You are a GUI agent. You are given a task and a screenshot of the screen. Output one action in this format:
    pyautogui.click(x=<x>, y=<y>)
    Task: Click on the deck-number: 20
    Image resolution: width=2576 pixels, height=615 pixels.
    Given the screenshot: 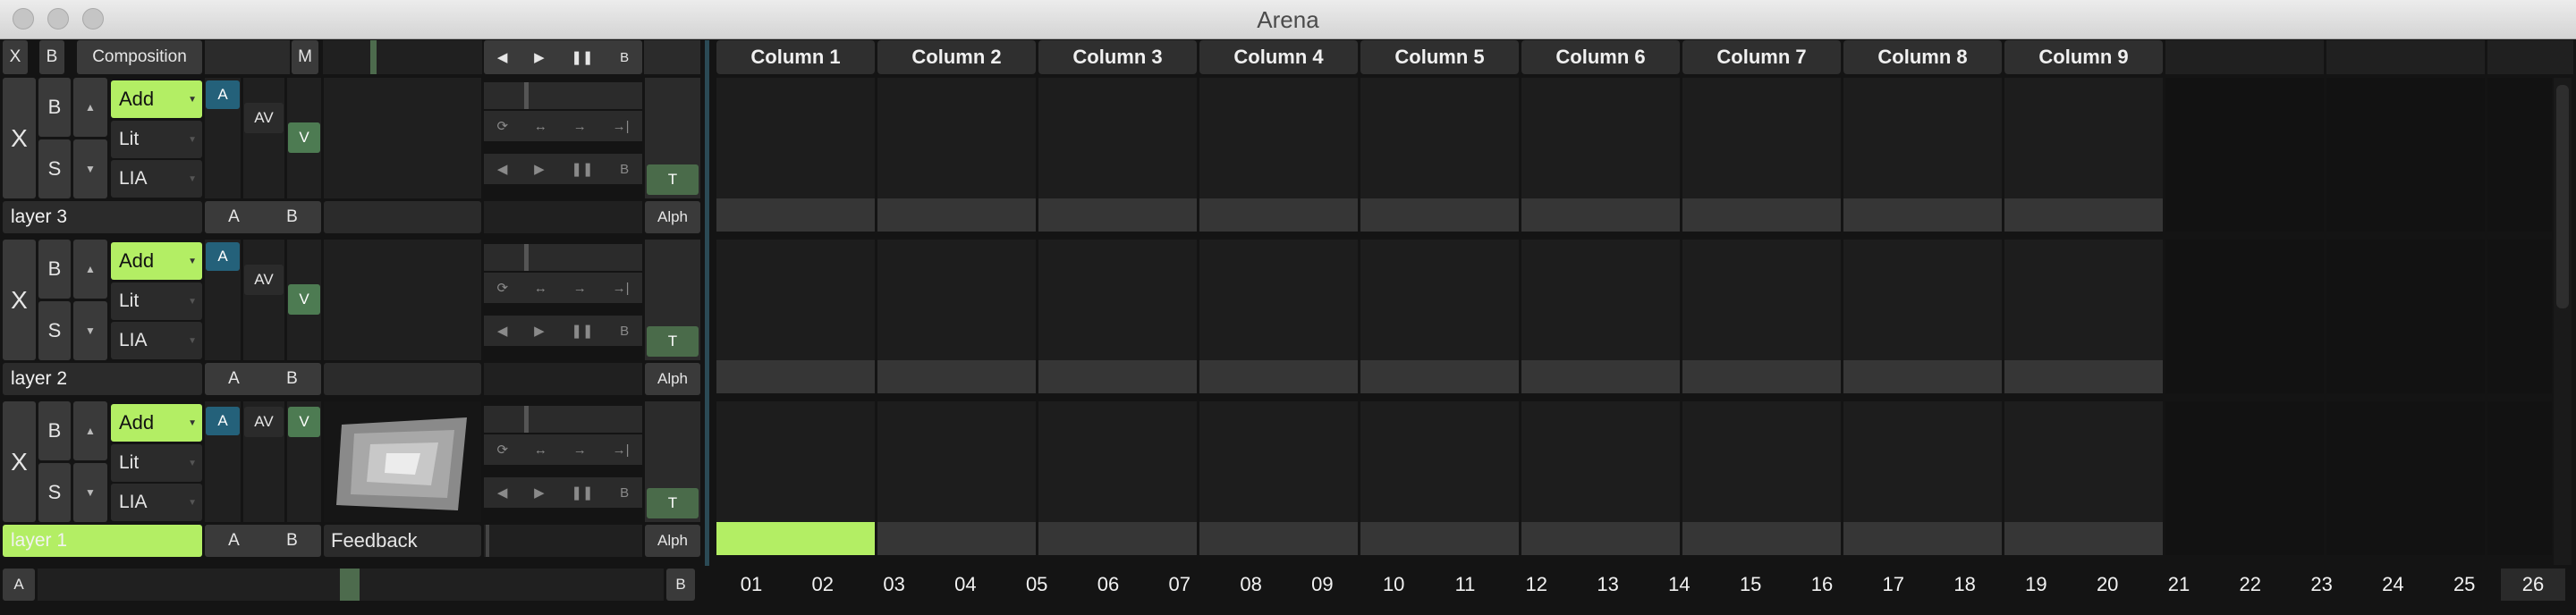 What is the action you would take?
    pyautogui.click(x=2107, y=585)
    